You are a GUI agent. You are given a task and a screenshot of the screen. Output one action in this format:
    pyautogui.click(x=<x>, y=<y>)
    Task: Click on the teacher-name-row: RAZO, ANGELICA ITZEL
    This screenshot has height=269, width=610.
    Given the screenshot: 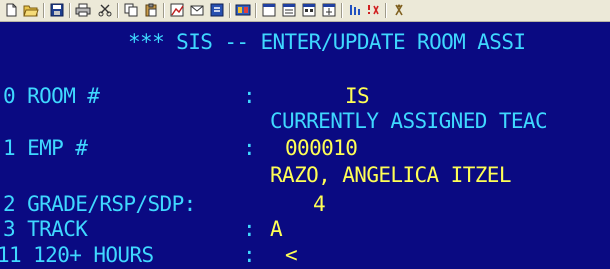 What is the action you would take?
    pyautogui.click(x=255, y=175)
    